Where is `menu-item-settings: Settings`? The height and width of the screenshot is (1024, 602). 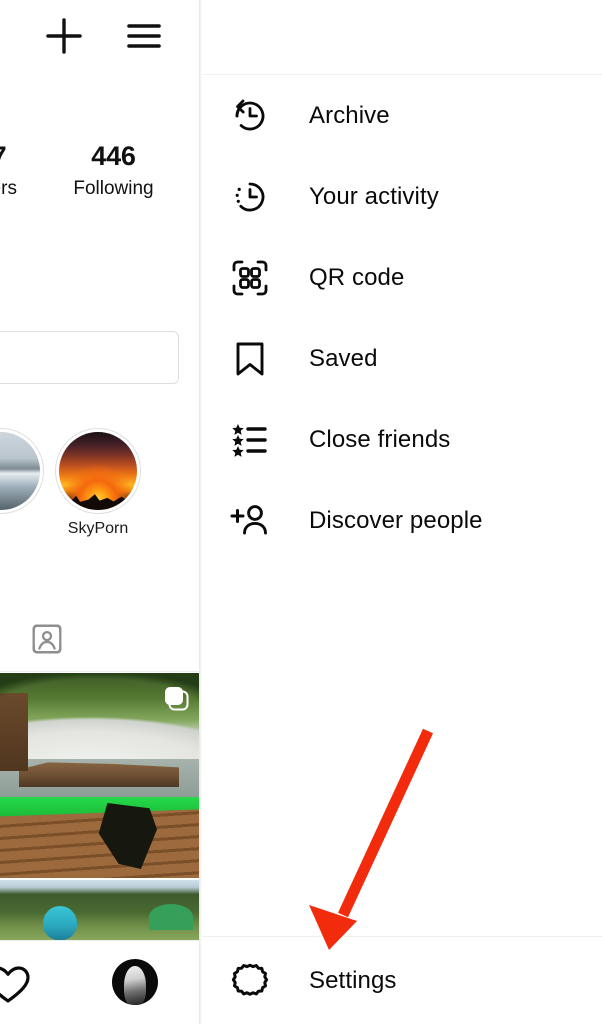
menu-item-settings: Settings is located at coordinates (402, 980).